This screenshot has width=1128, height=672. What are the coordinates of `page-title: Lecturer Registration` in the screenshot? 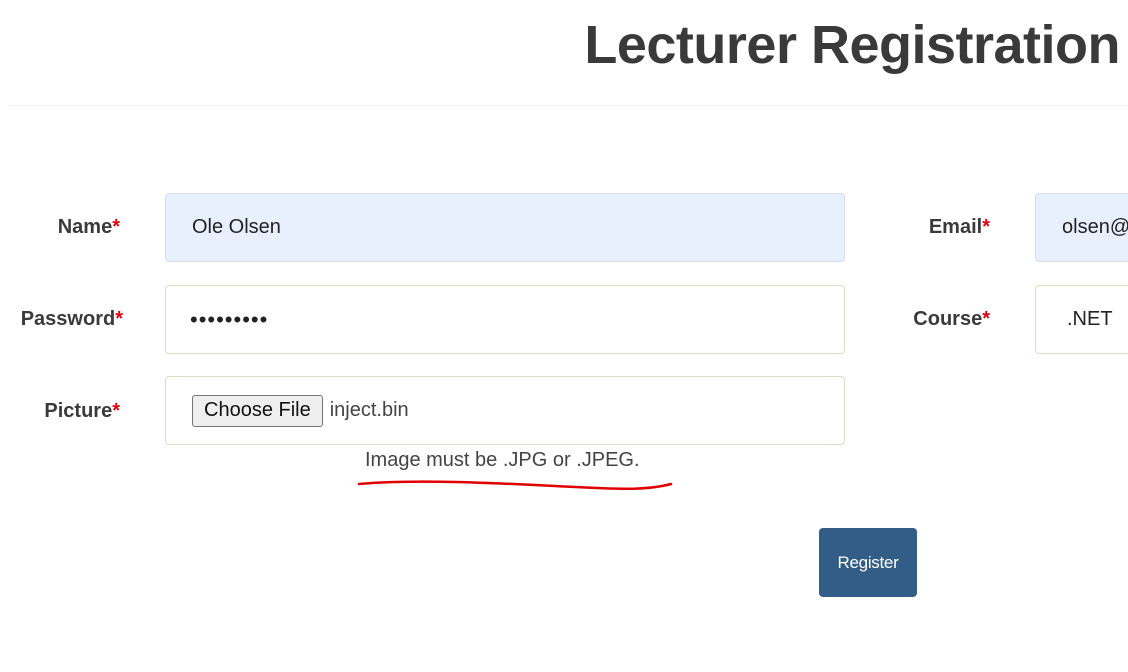 It's located at (852, 45).